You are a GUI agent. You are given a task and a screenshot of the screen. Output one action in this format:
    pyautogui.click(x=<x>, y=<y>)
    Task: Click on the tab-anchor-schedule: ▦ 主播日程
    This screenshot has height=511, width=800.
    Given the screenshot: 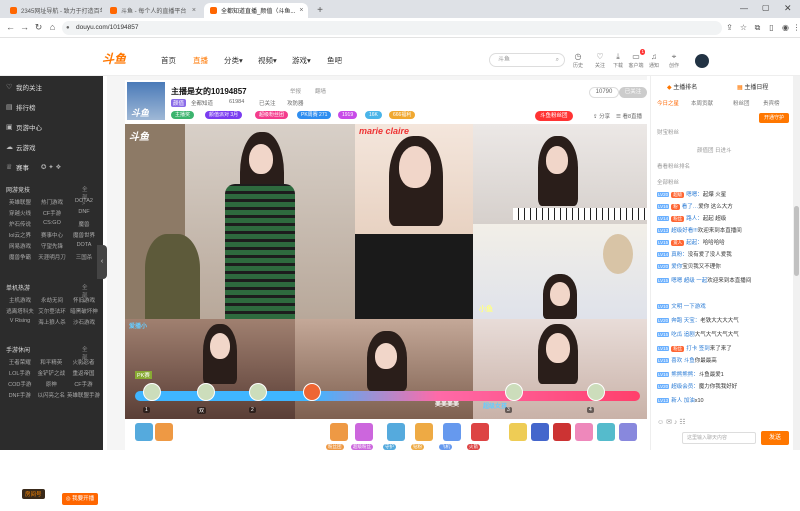 What is the action you would take?
    pyautogui.click(x=752, y=86)
    